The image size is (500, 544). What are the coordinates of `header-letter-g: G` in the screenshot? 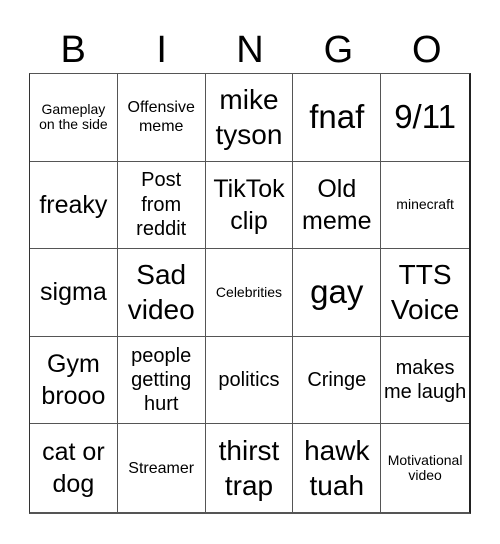 It's located at (338, 50).